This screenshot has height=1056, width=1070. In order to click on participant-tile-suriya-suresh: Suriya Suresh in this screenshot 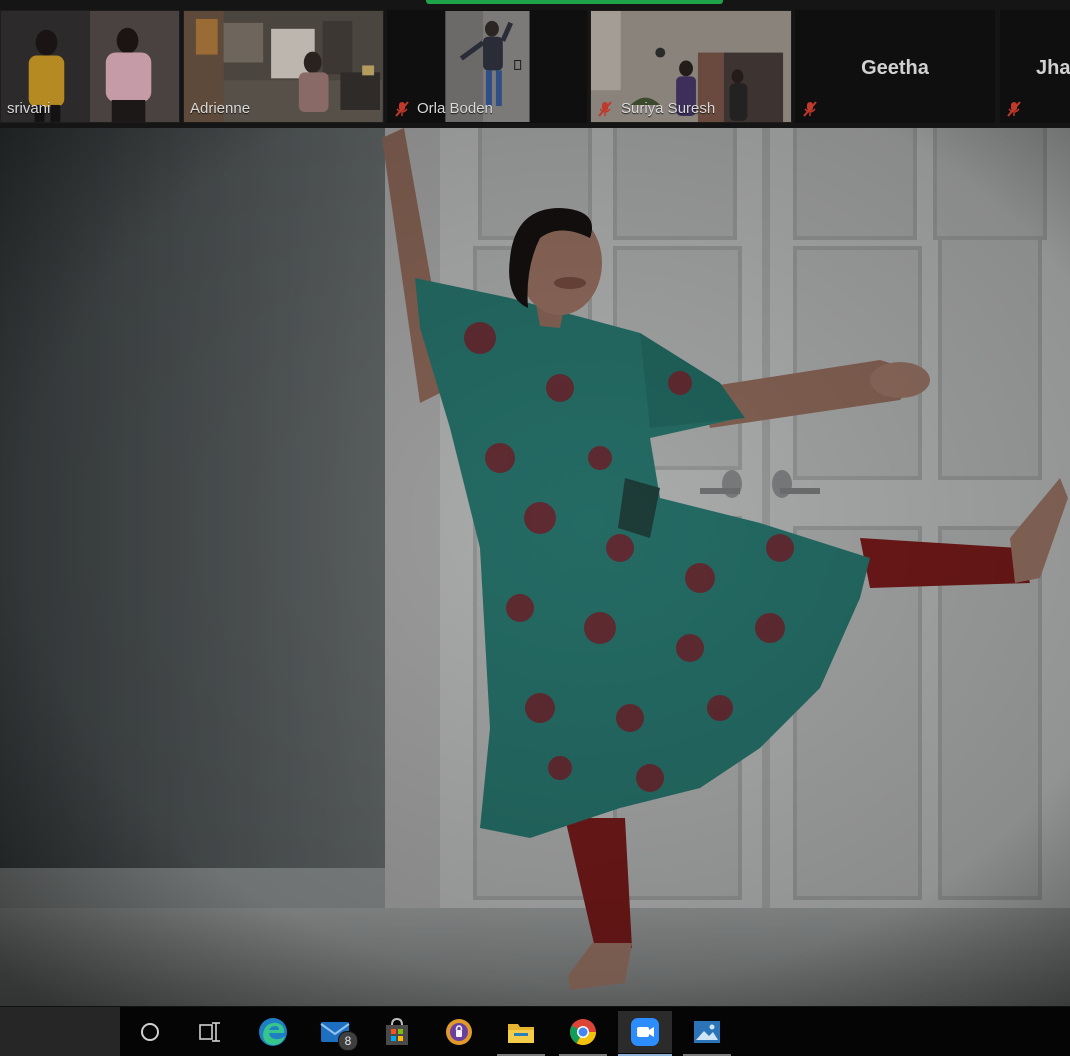, I will do `click(691, 66)`.